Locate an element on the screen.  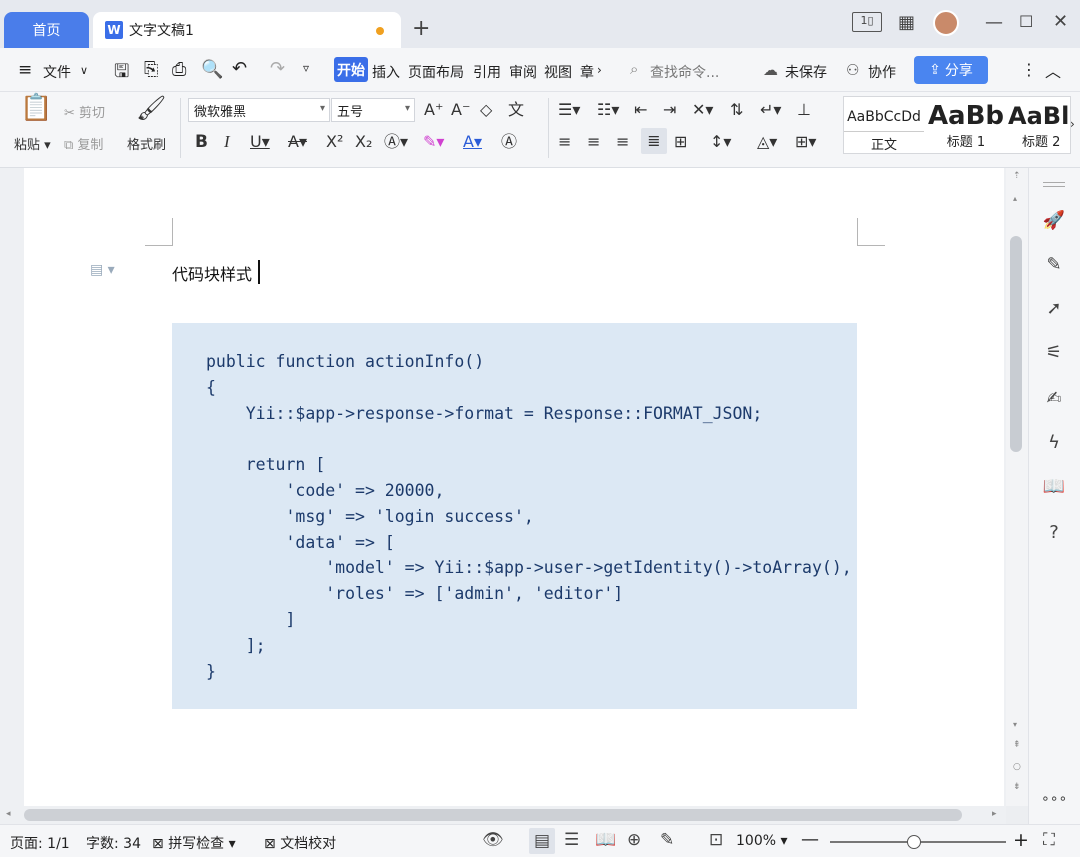
close-icon: ✕ is located at coordinates (1060, 21).